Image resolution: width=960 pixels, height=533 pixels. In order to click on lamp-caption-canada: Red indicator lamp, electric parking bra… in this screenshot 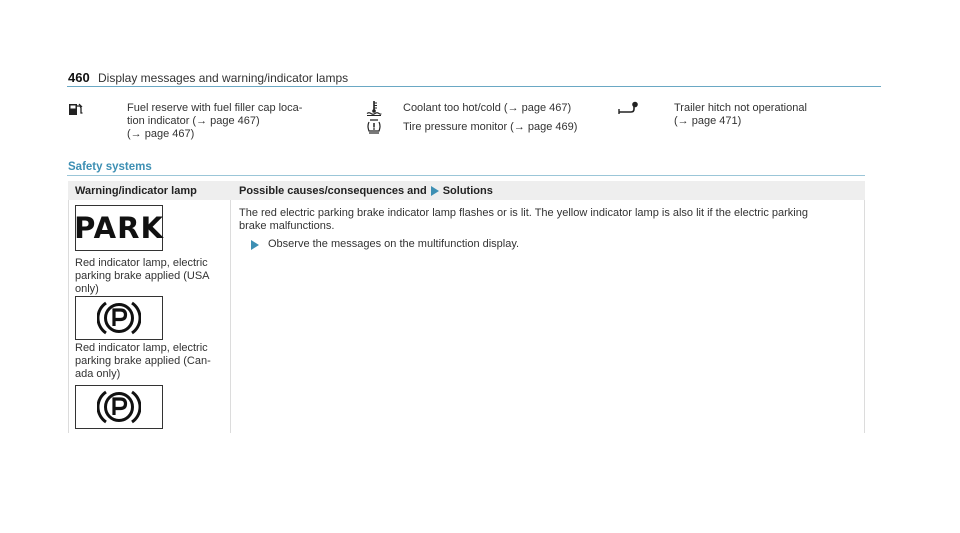, I will do `click(151, 361)`.